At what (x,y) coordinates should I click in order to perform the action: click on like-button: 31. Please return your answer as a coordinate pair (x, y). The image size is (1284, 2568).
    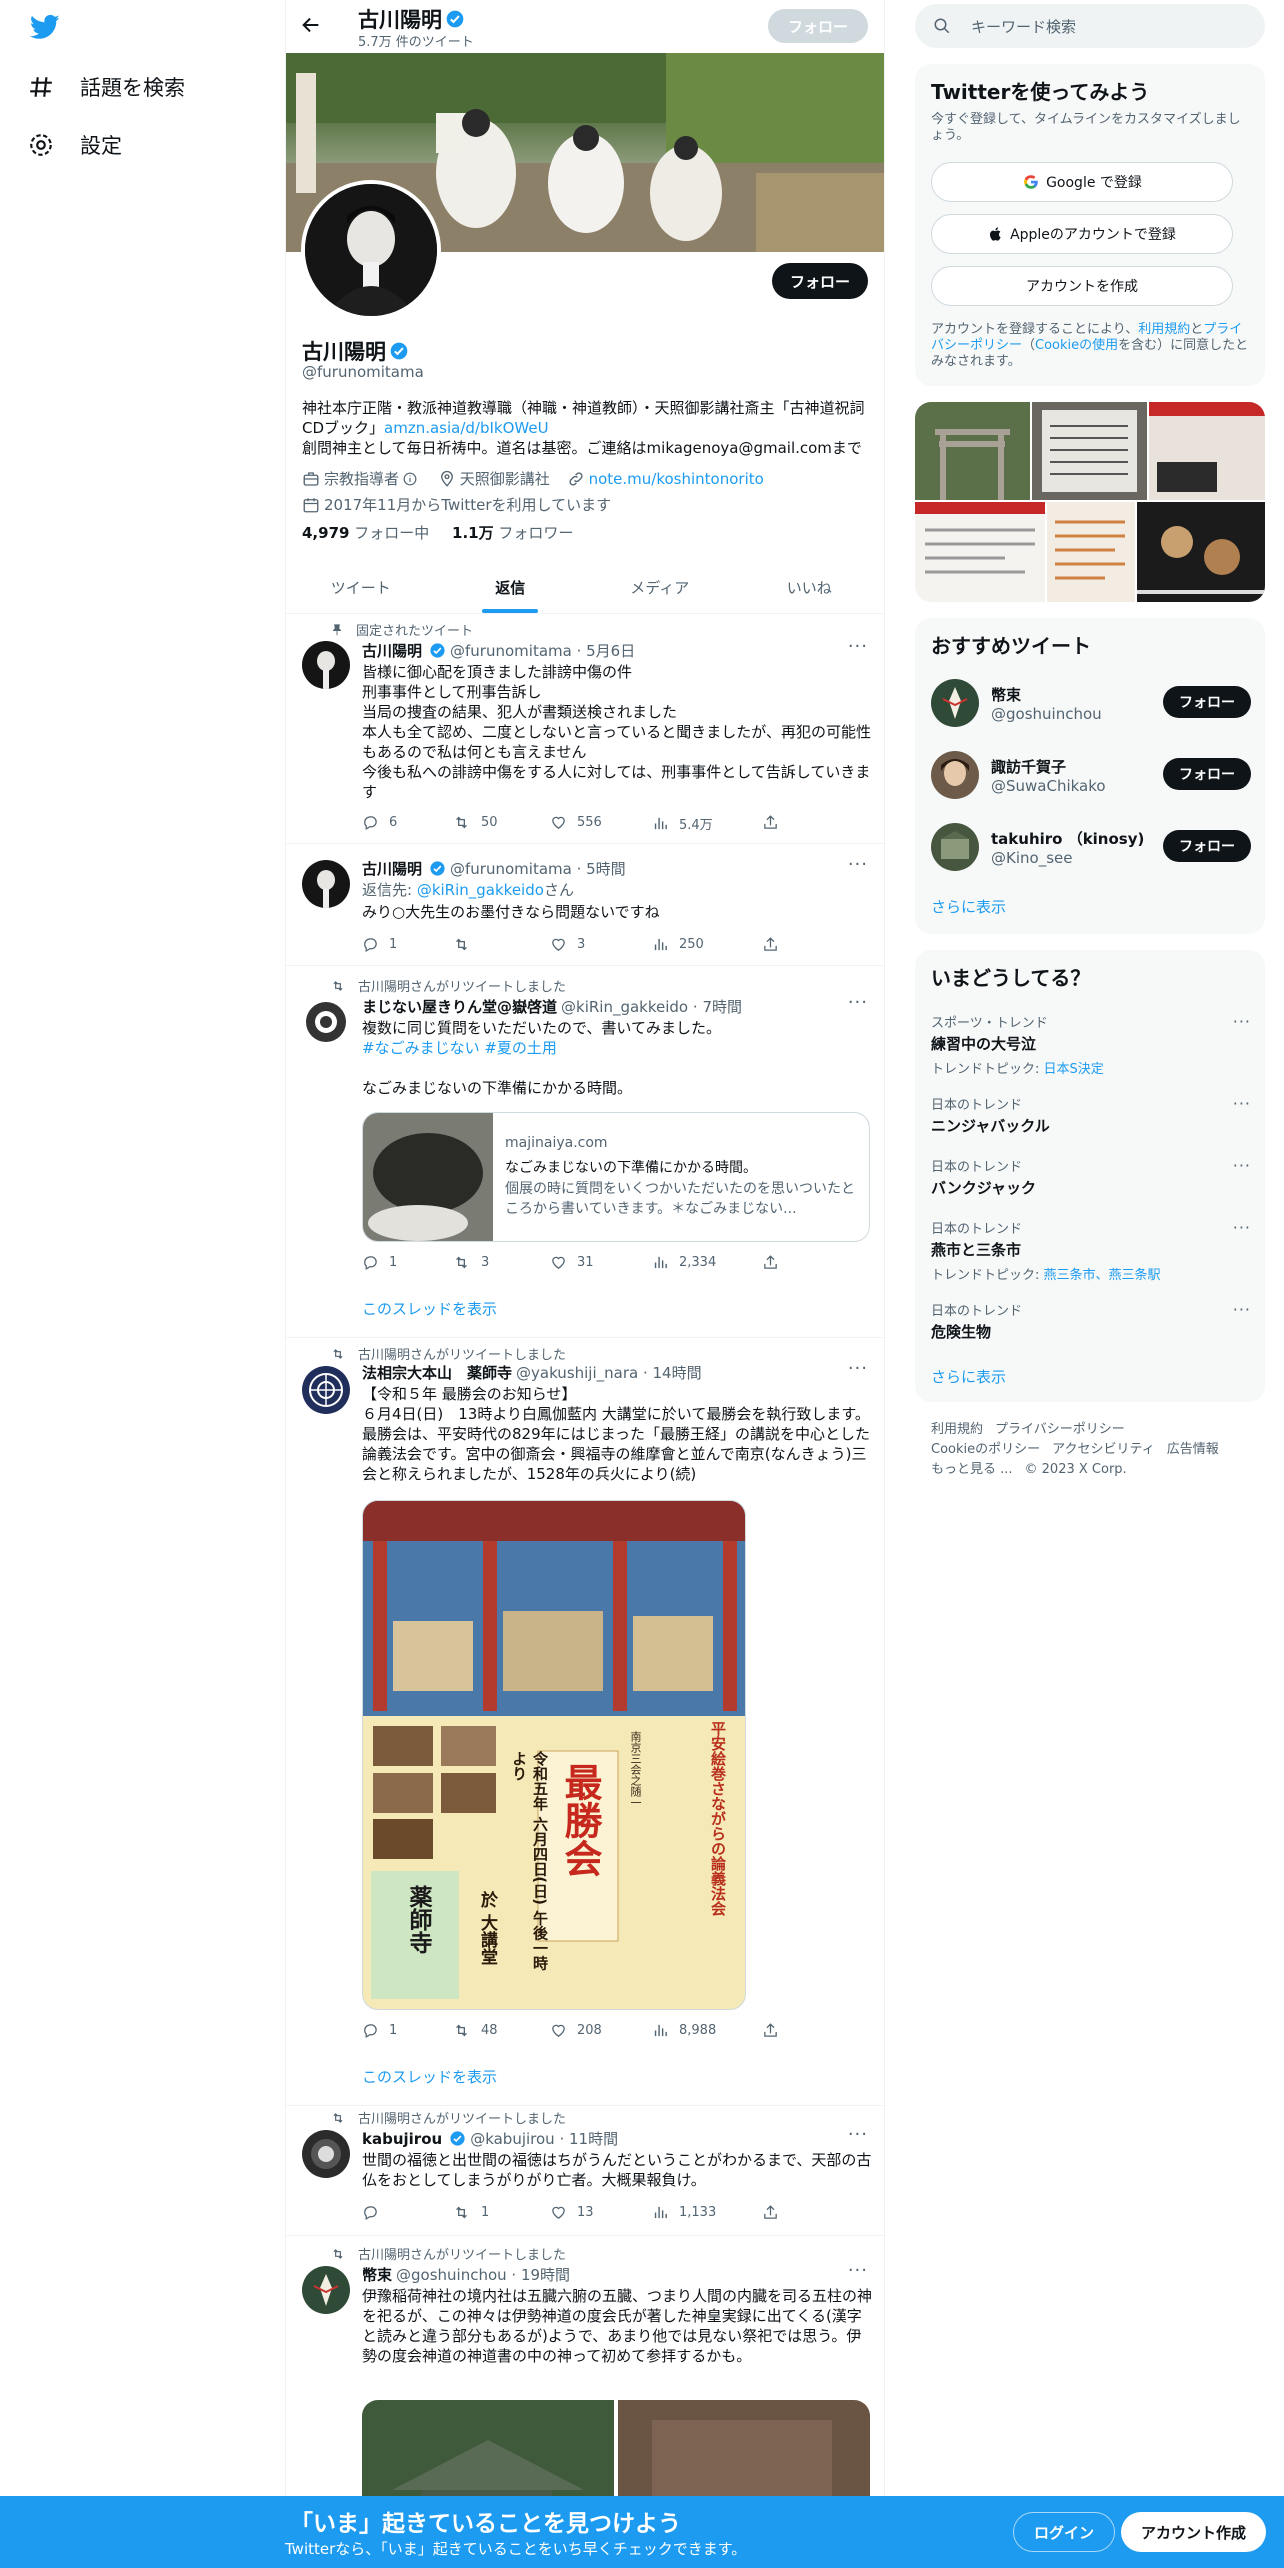
    Looking at the image, I should click on (572, 1262).